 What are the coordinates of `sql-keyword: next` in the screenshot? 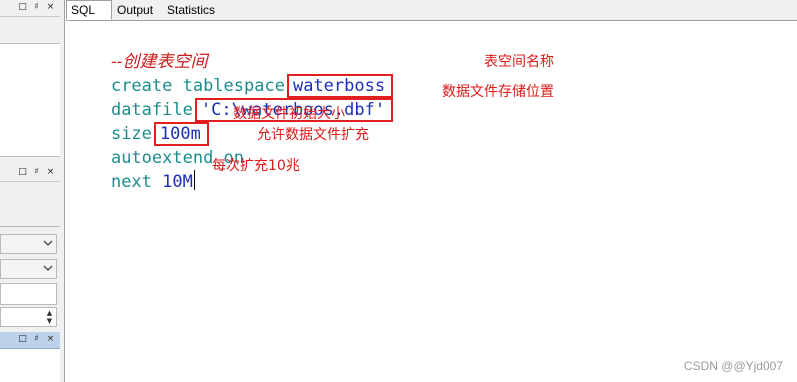 It's located at (131, 182).